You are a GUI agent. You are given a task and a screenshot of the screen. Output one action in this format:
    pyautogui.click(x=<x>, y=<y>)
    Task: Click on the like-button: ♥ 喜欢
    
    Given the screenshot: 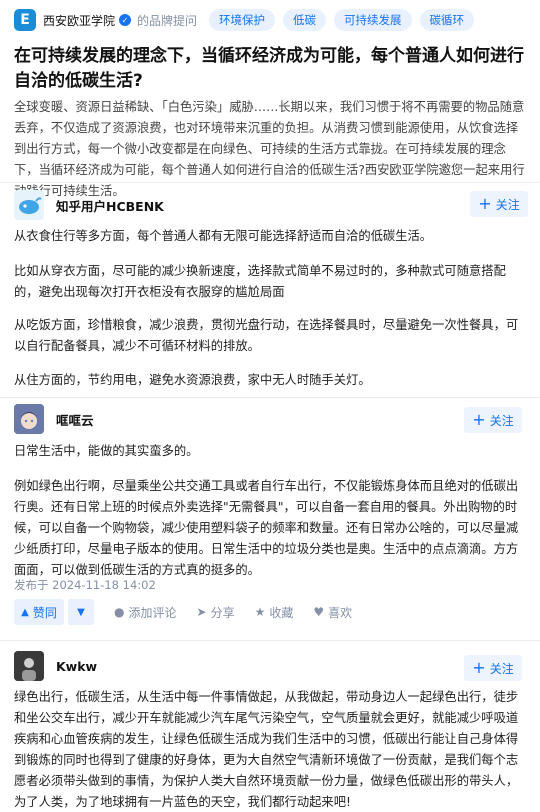 What is the action you would take?
    pyautogui.click(x=332, y=612)
    